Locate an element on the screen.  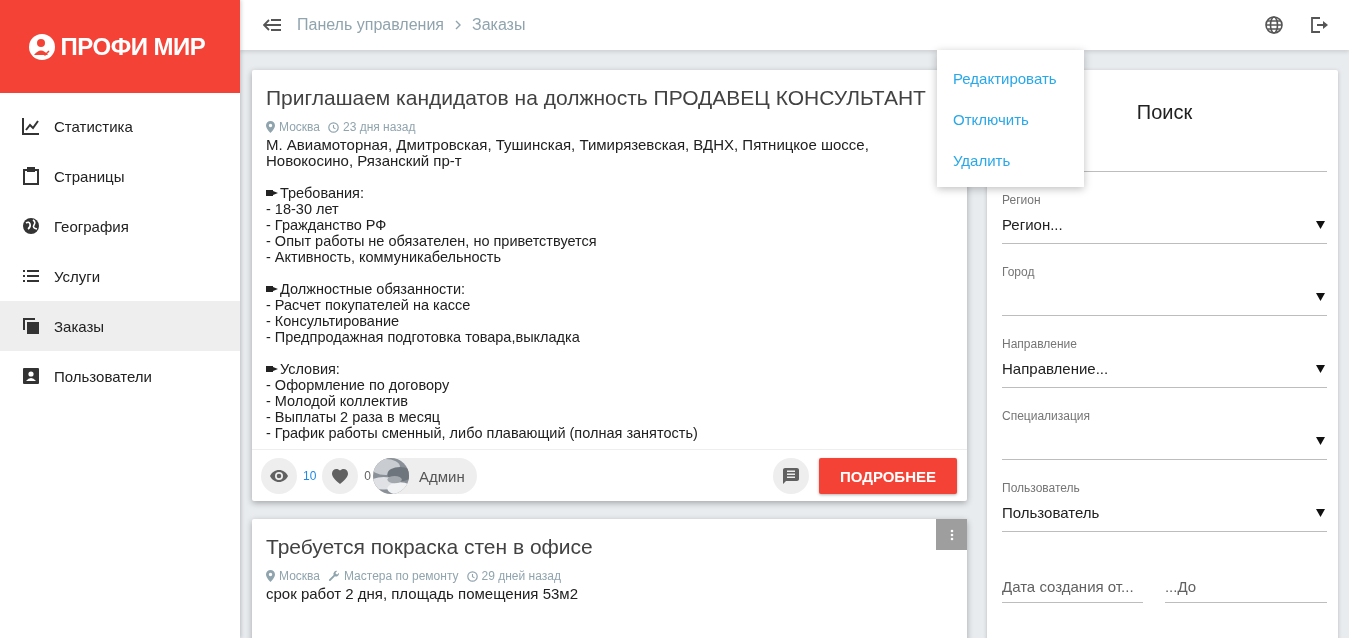
like-button is located at coordinates (340, 476).